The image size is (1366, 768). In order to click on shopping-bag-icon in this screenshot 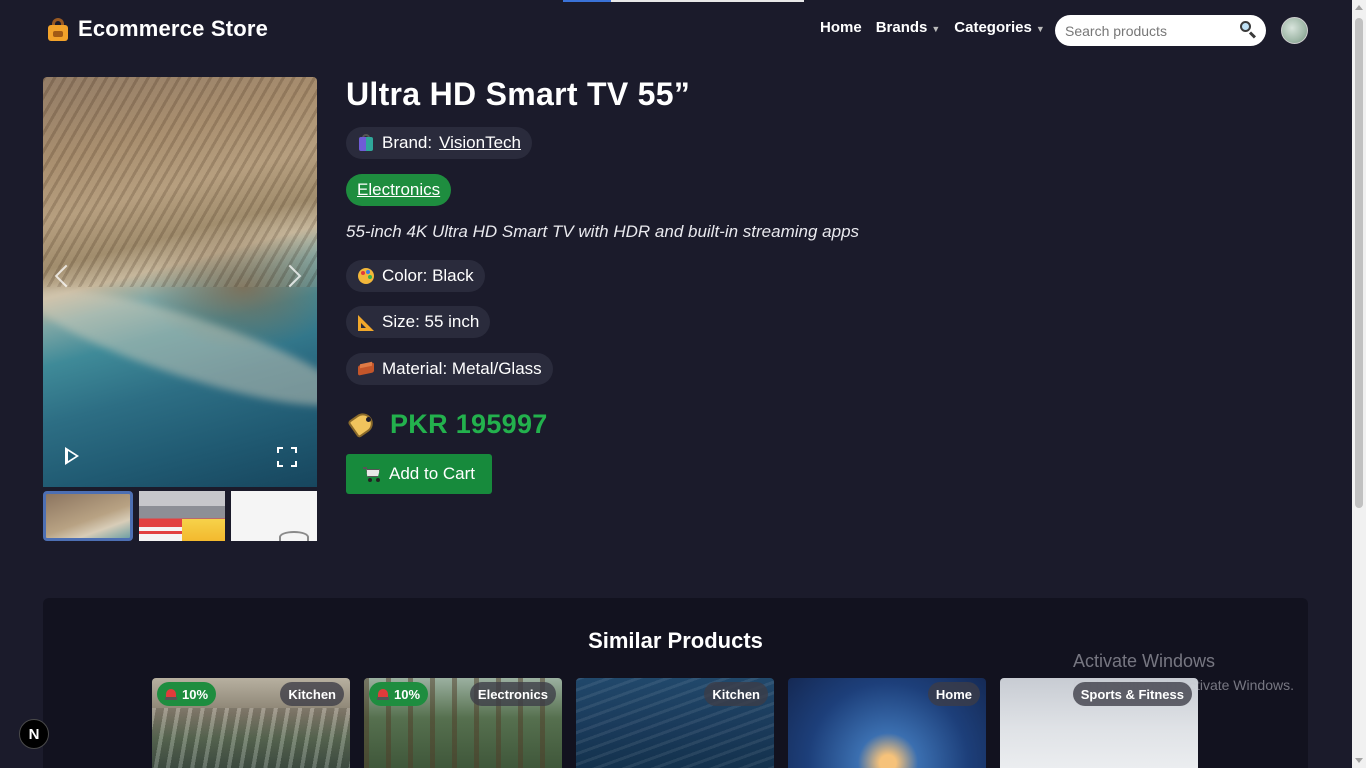, I will do `click(58, 29)`.